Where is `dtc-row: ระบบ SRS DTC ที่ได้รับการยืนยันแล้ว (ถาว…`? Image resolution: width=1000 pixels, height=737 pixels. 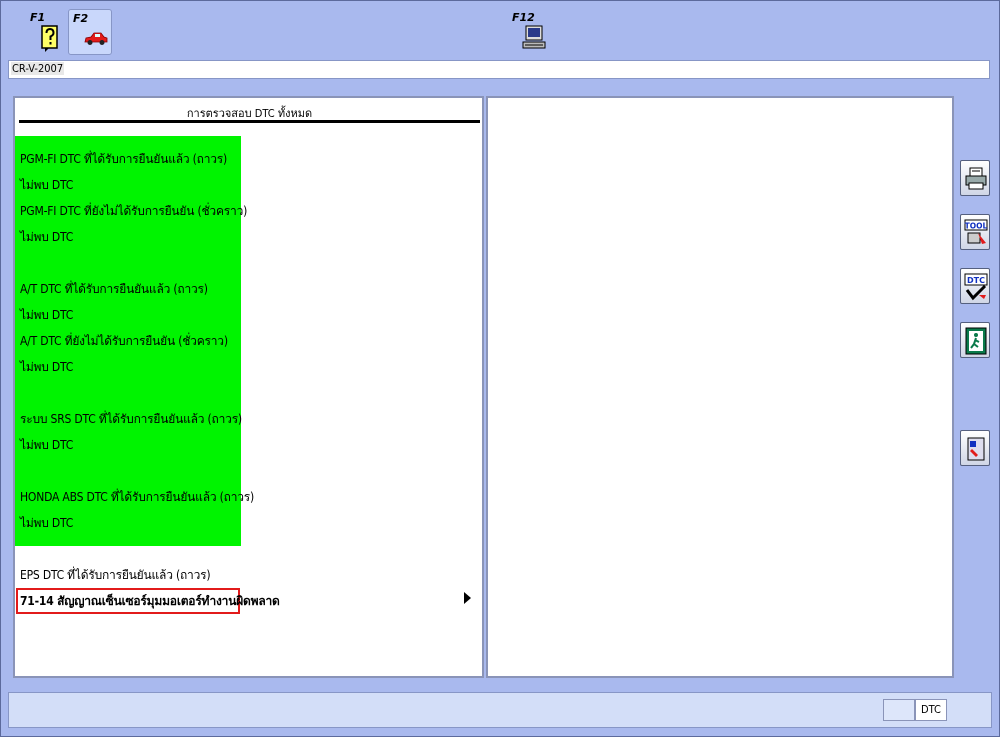
dtc-row: ระบบ SRS DTC ที่ได้รับการยืนยันแล้ว (ถาว… is located at coordinates (131, 419).